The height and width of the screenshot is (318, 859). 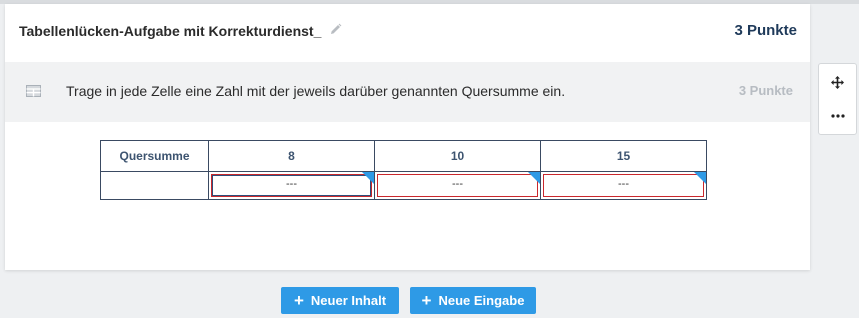 I want to click on move-icon, so click(x=837, y=82).